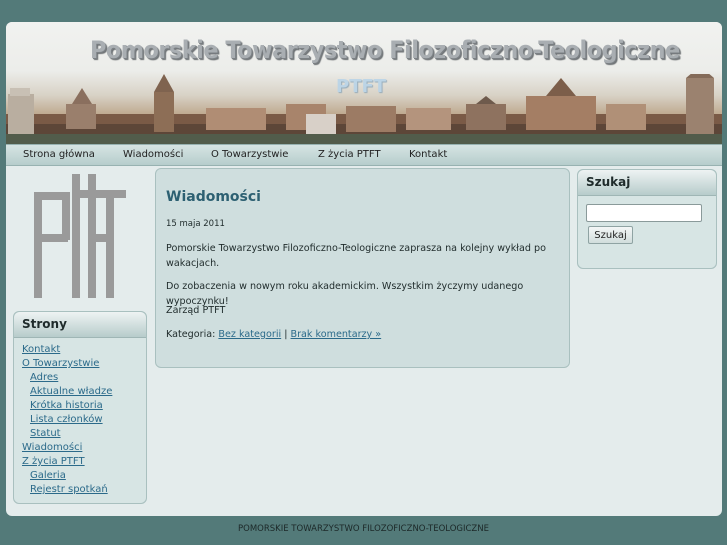 The height and width of the screenshot is (545, 727). Describe the element at coordinates (52, 447) in the screenshot. I see `sidebar-link-wiadomosci: Wiadomości` at that location.